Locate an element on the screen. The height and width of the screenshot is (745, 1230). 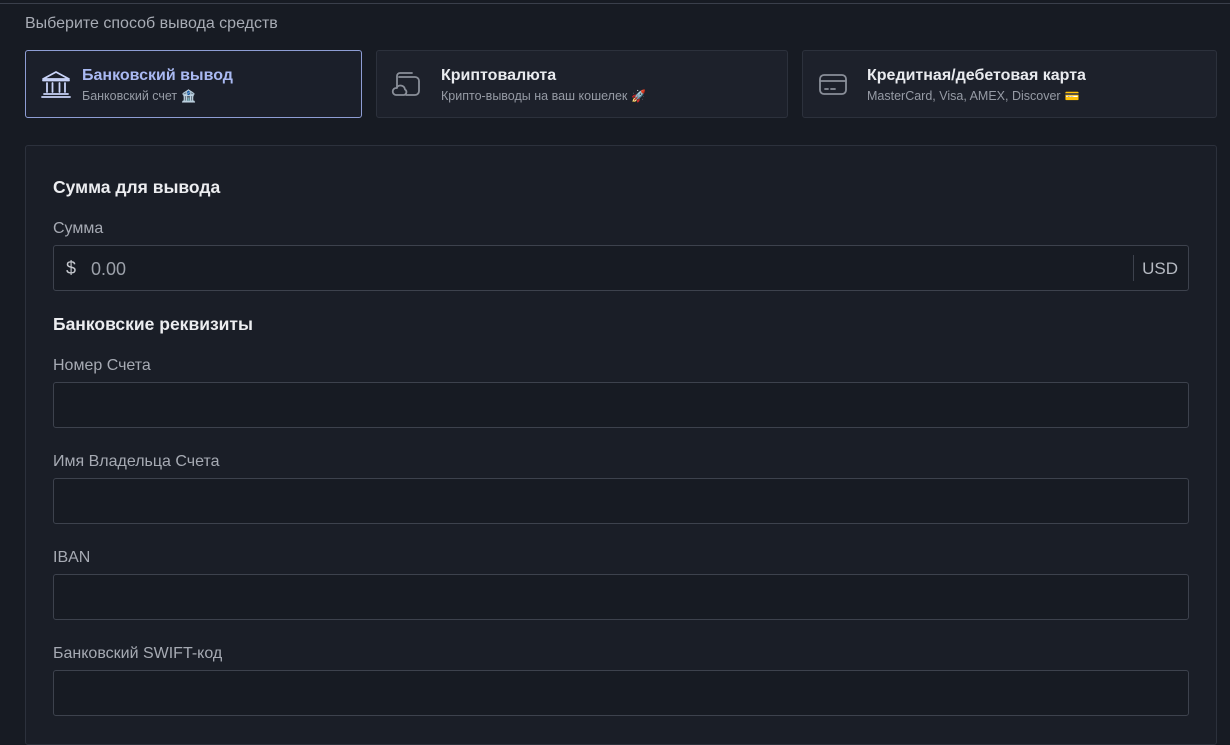
method-subtitle: Крипто-выводы на ваш кошелек 🚀 is located at coordinates (544, 96).